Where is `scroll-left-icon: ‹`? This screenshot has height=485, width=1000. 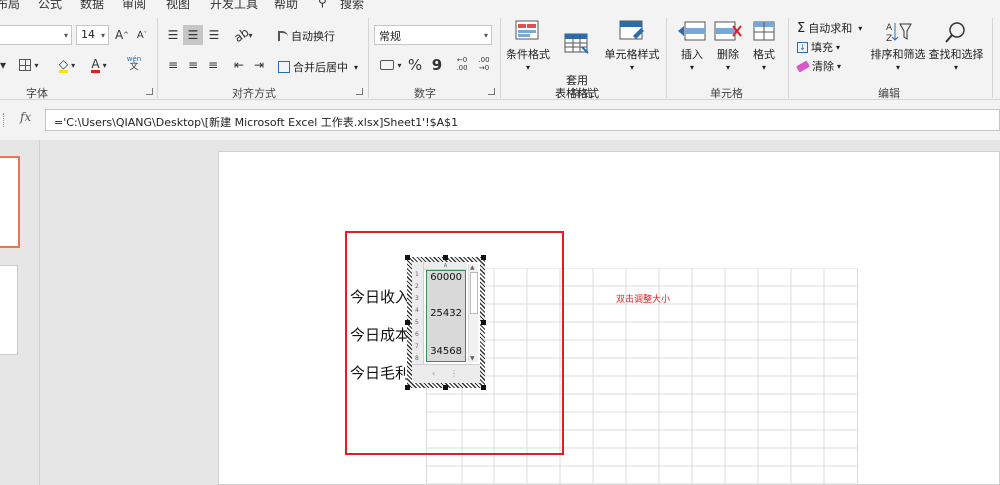 scroll-left-icon: ‹ is located at coordinates (433, 373).